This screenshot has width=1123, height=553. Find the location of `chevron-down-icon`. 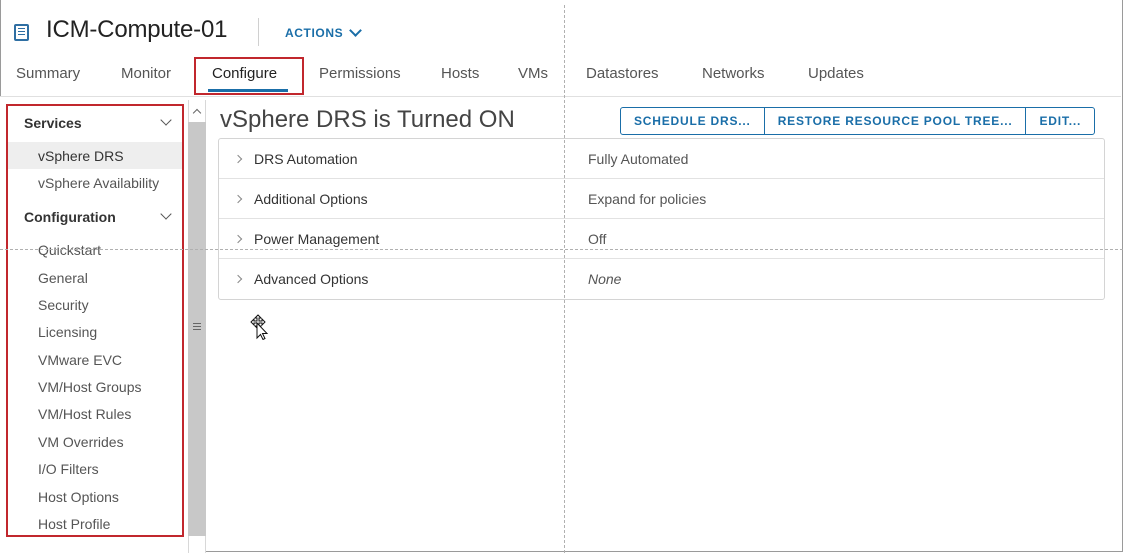

chevron-down-icon is located at coordinates (356, 30).